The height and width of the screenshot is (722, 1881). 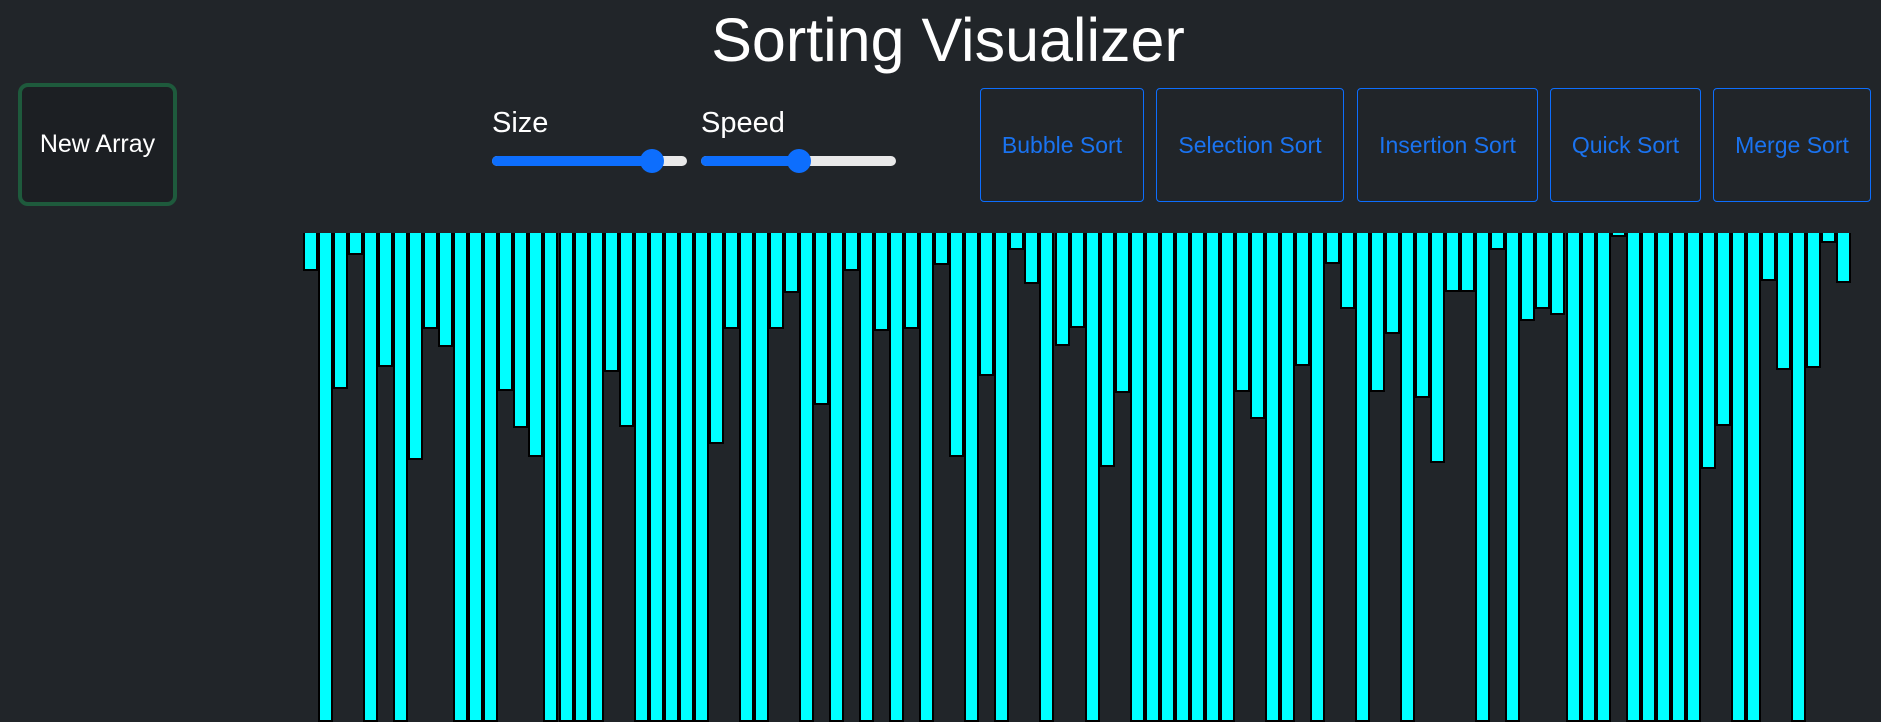 I want to click on speed-control: Speed, so click(x=798, y=138).